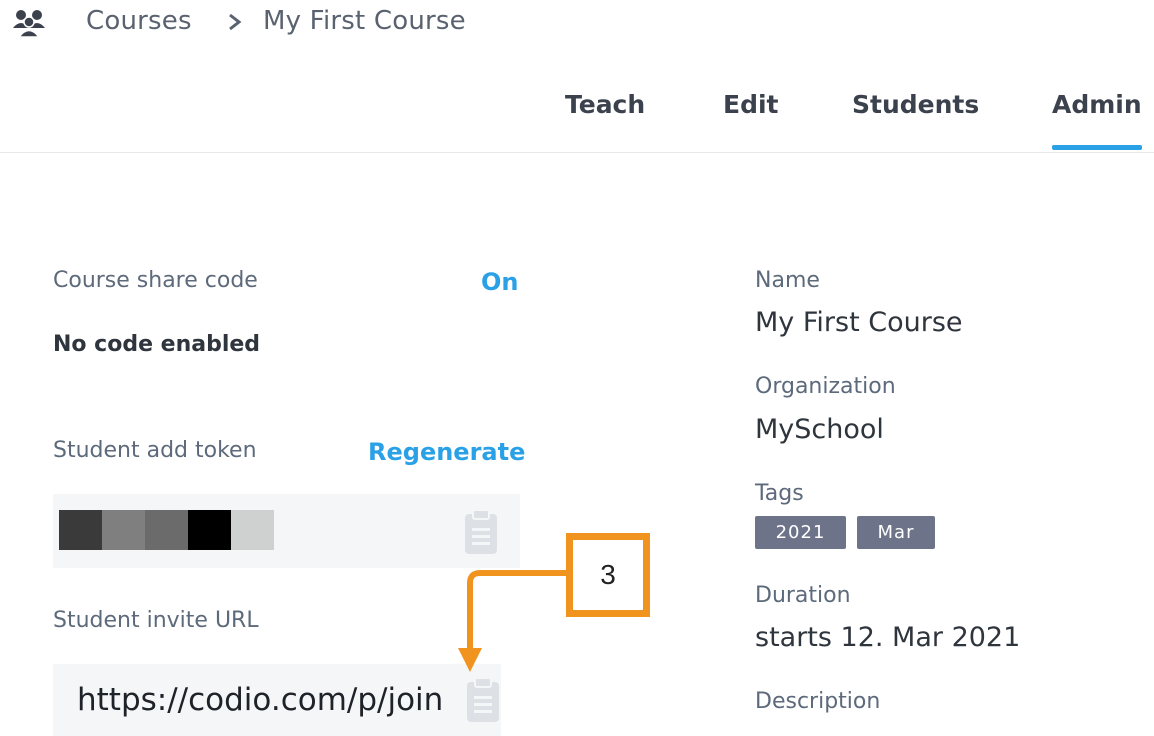  I want to click on tab-divider, so click(577, 152).